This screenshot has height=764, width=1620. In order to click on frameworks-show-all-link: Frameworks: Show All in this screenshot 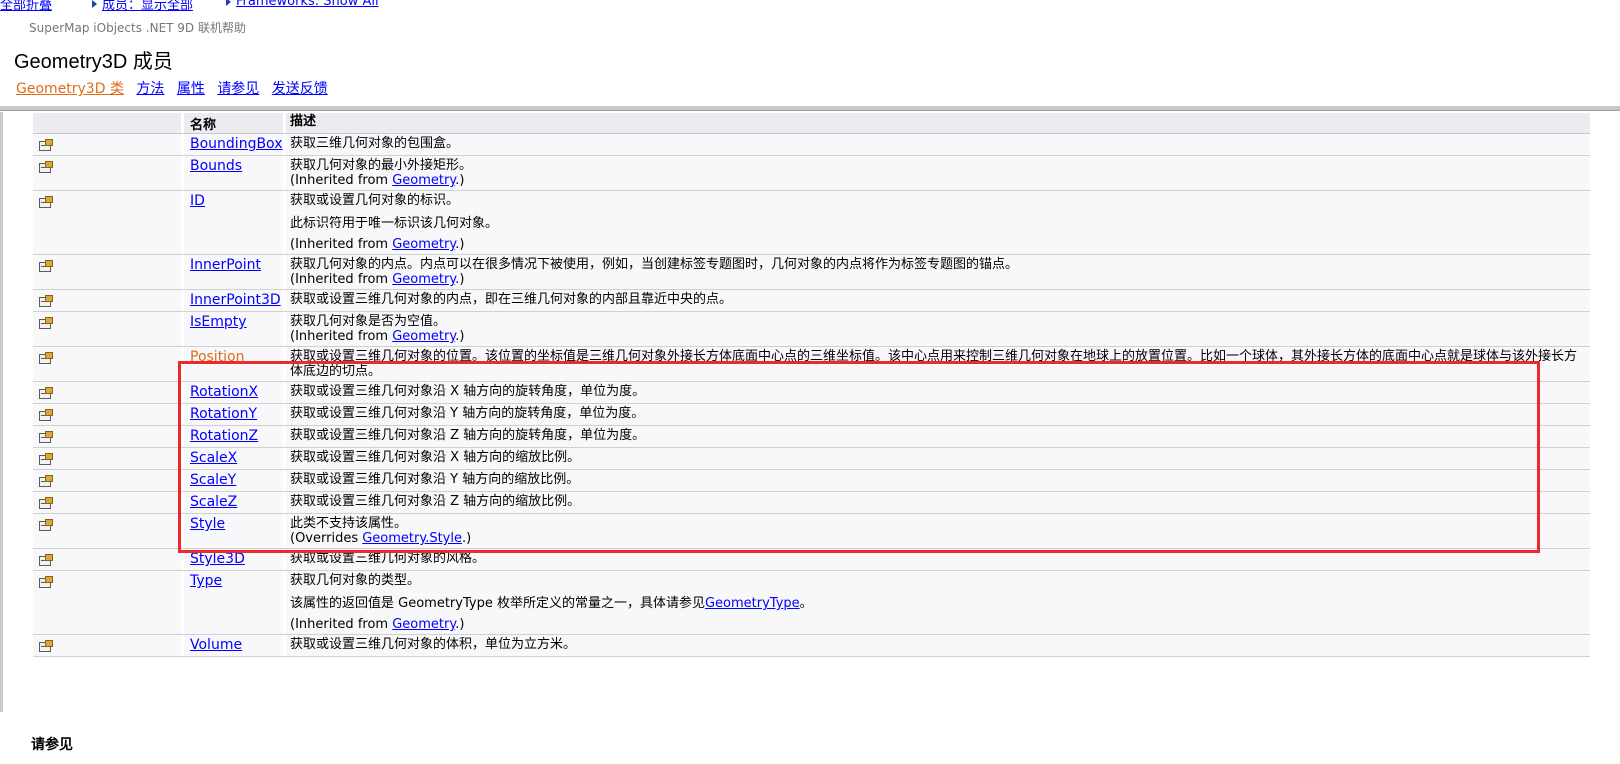, I will do `click(302, 4)`.